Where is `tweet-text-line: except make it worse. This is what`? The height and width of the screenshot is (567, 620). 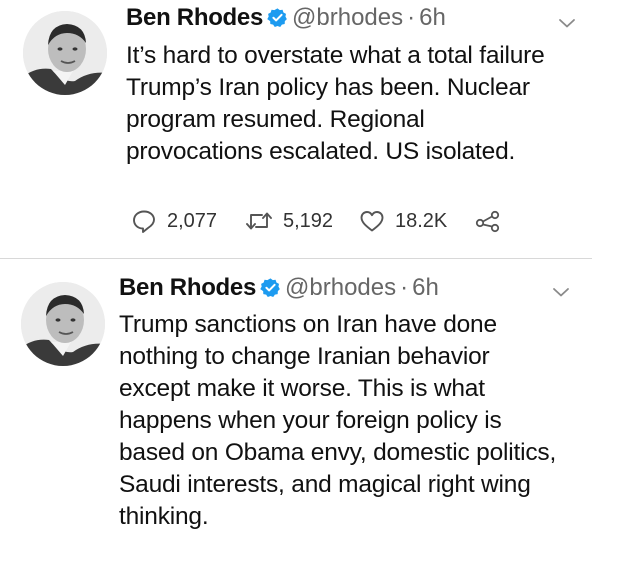
tweet-text-line: except make it worse. This is what is located at coordinates (302, 388).